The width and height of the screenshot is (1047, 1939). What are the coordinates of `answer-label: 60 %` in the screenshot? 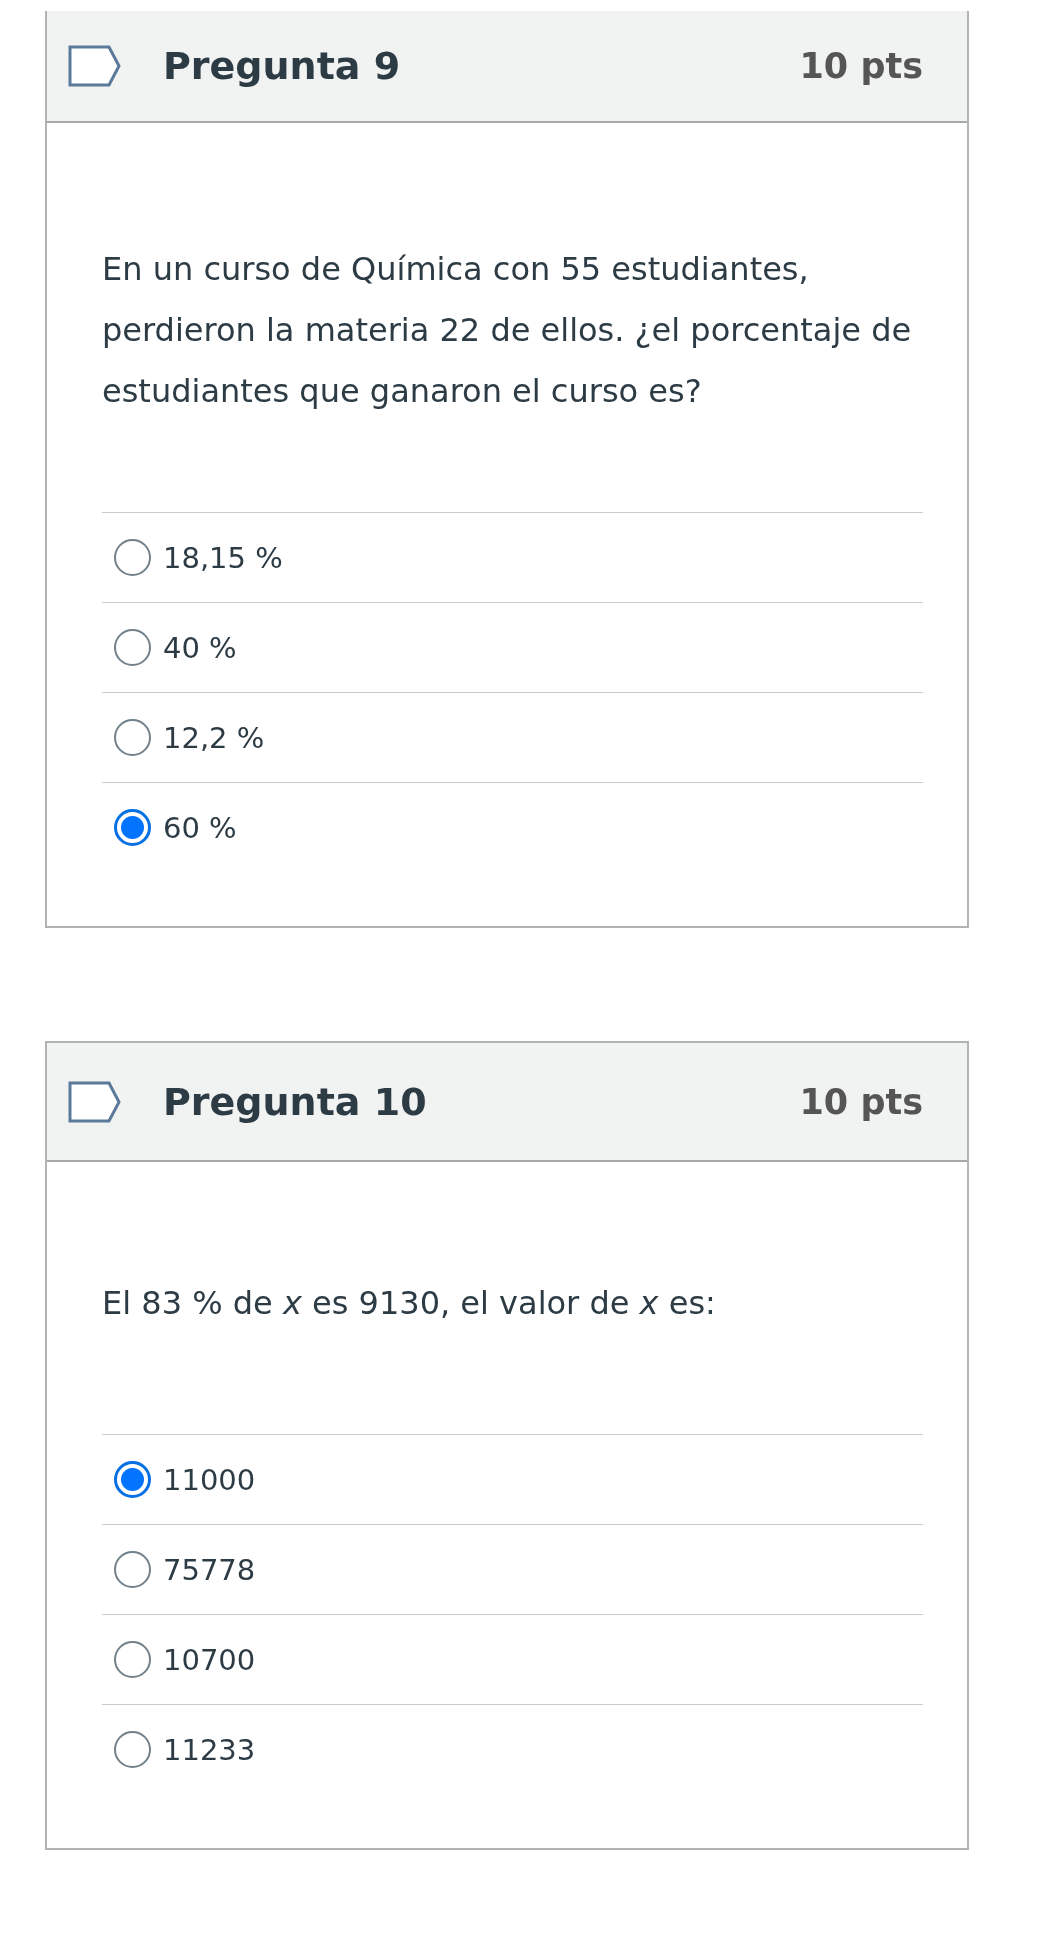 It's located at (200, 827).